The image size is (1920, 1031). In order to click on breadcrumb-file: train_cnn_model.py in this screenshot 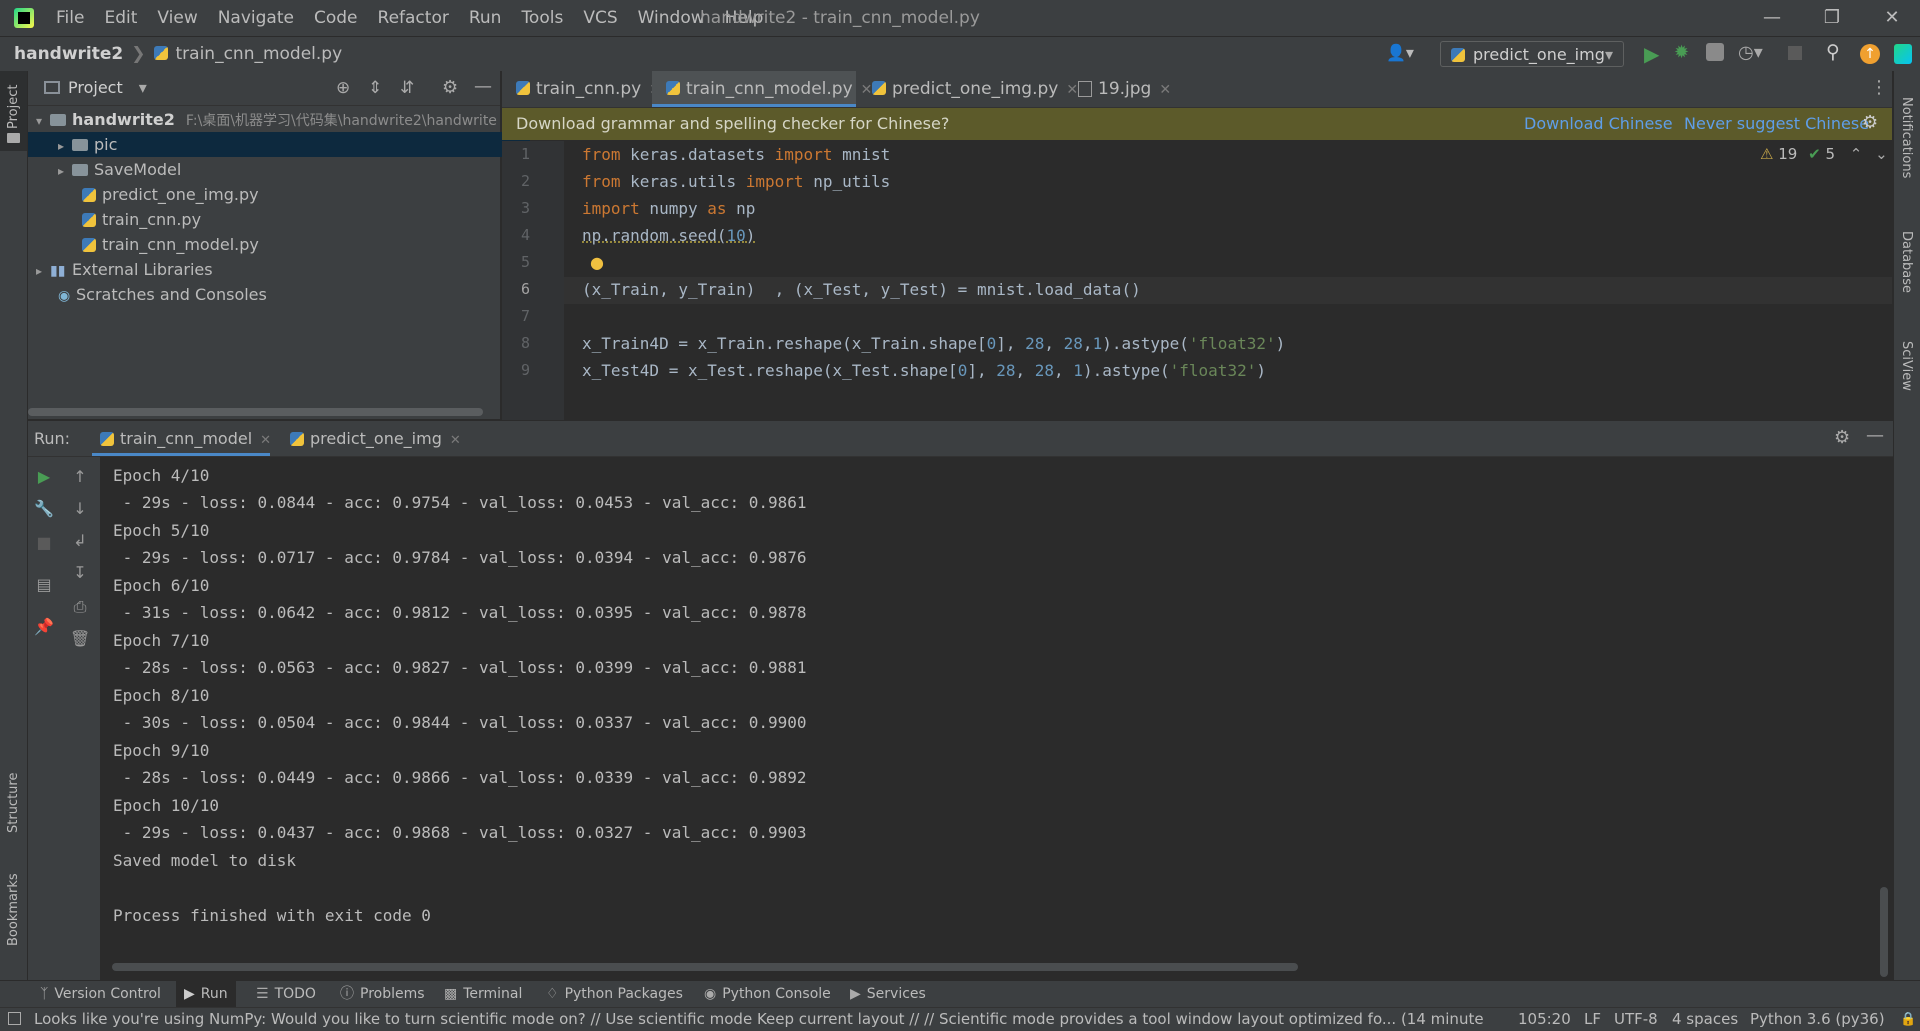, I will do `click(259, 54)`.